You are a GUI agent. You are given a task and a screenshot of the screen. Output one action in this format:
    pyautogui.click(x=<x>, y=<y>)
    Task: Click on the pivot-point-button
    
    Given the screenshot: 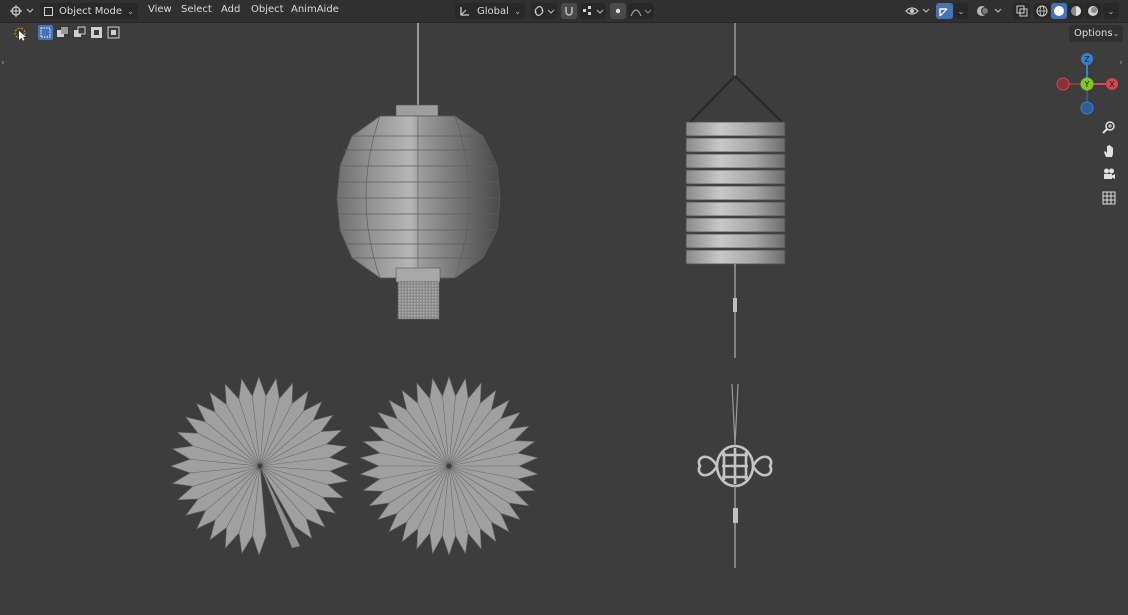 What is the action you would take?
    pyautogui.click(x=544, y=11)
    